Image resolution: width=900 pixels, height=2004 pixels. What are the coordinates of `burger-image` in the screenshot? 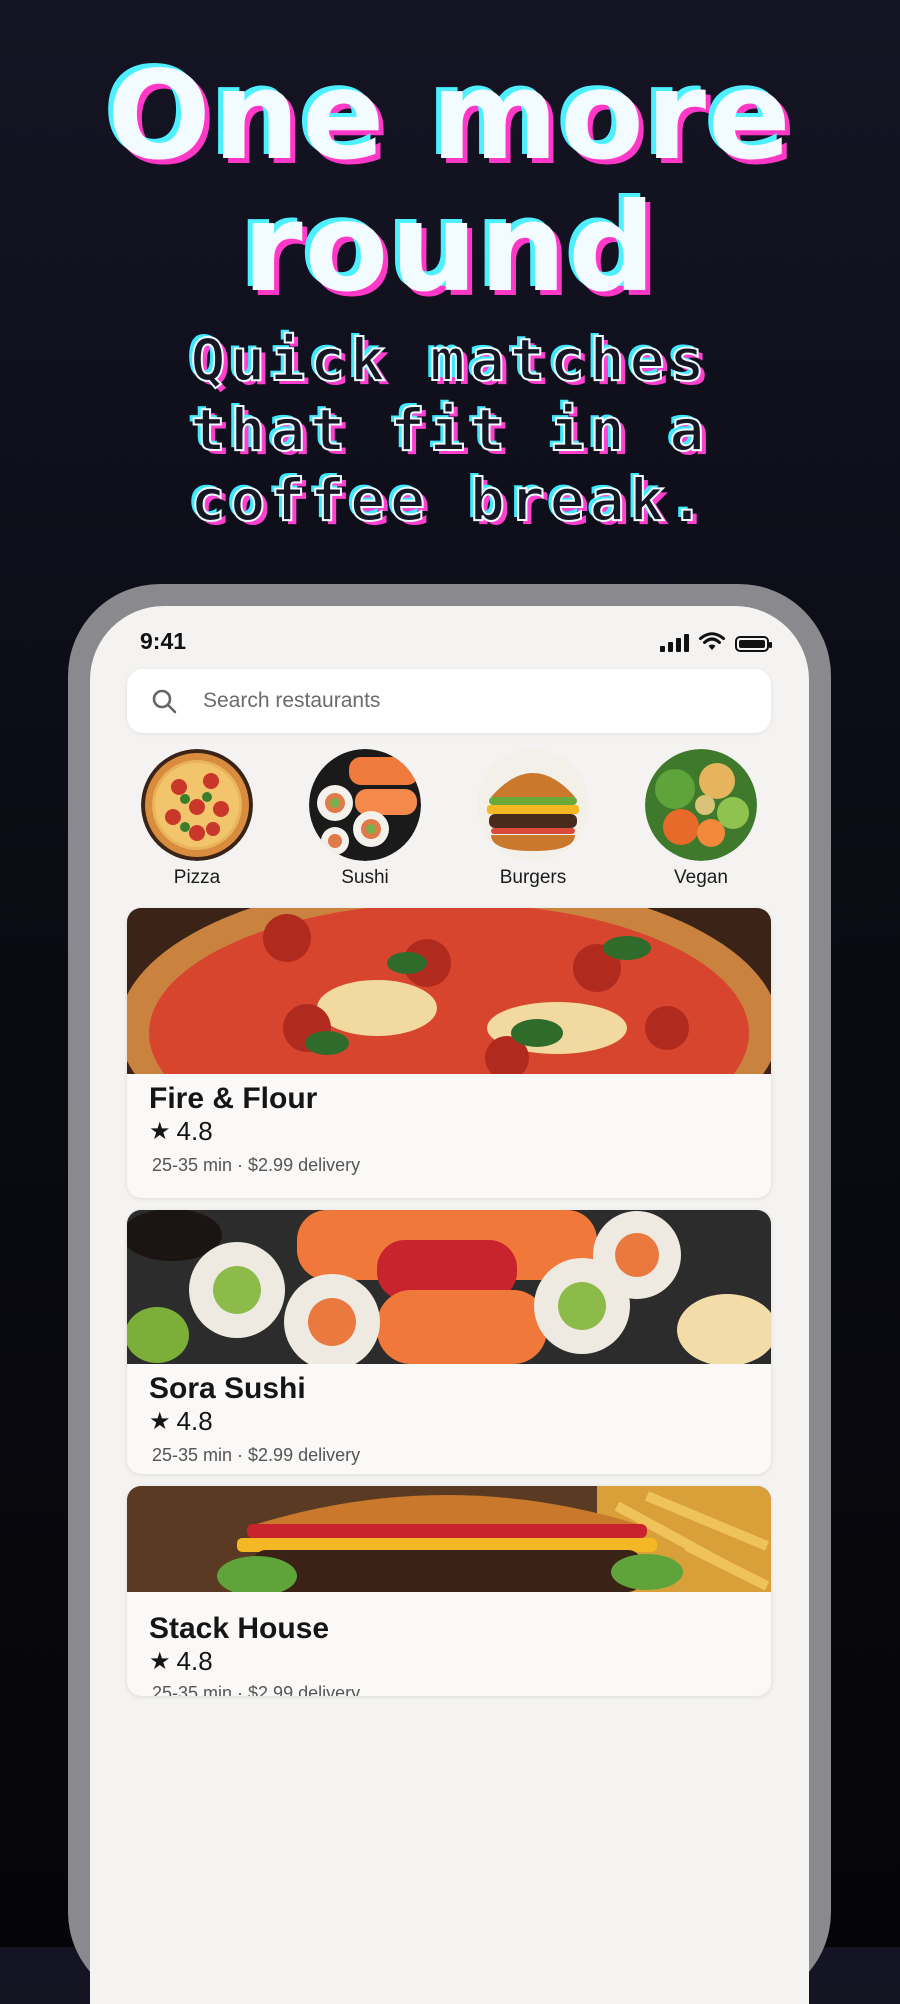 It's located at (533, 805).